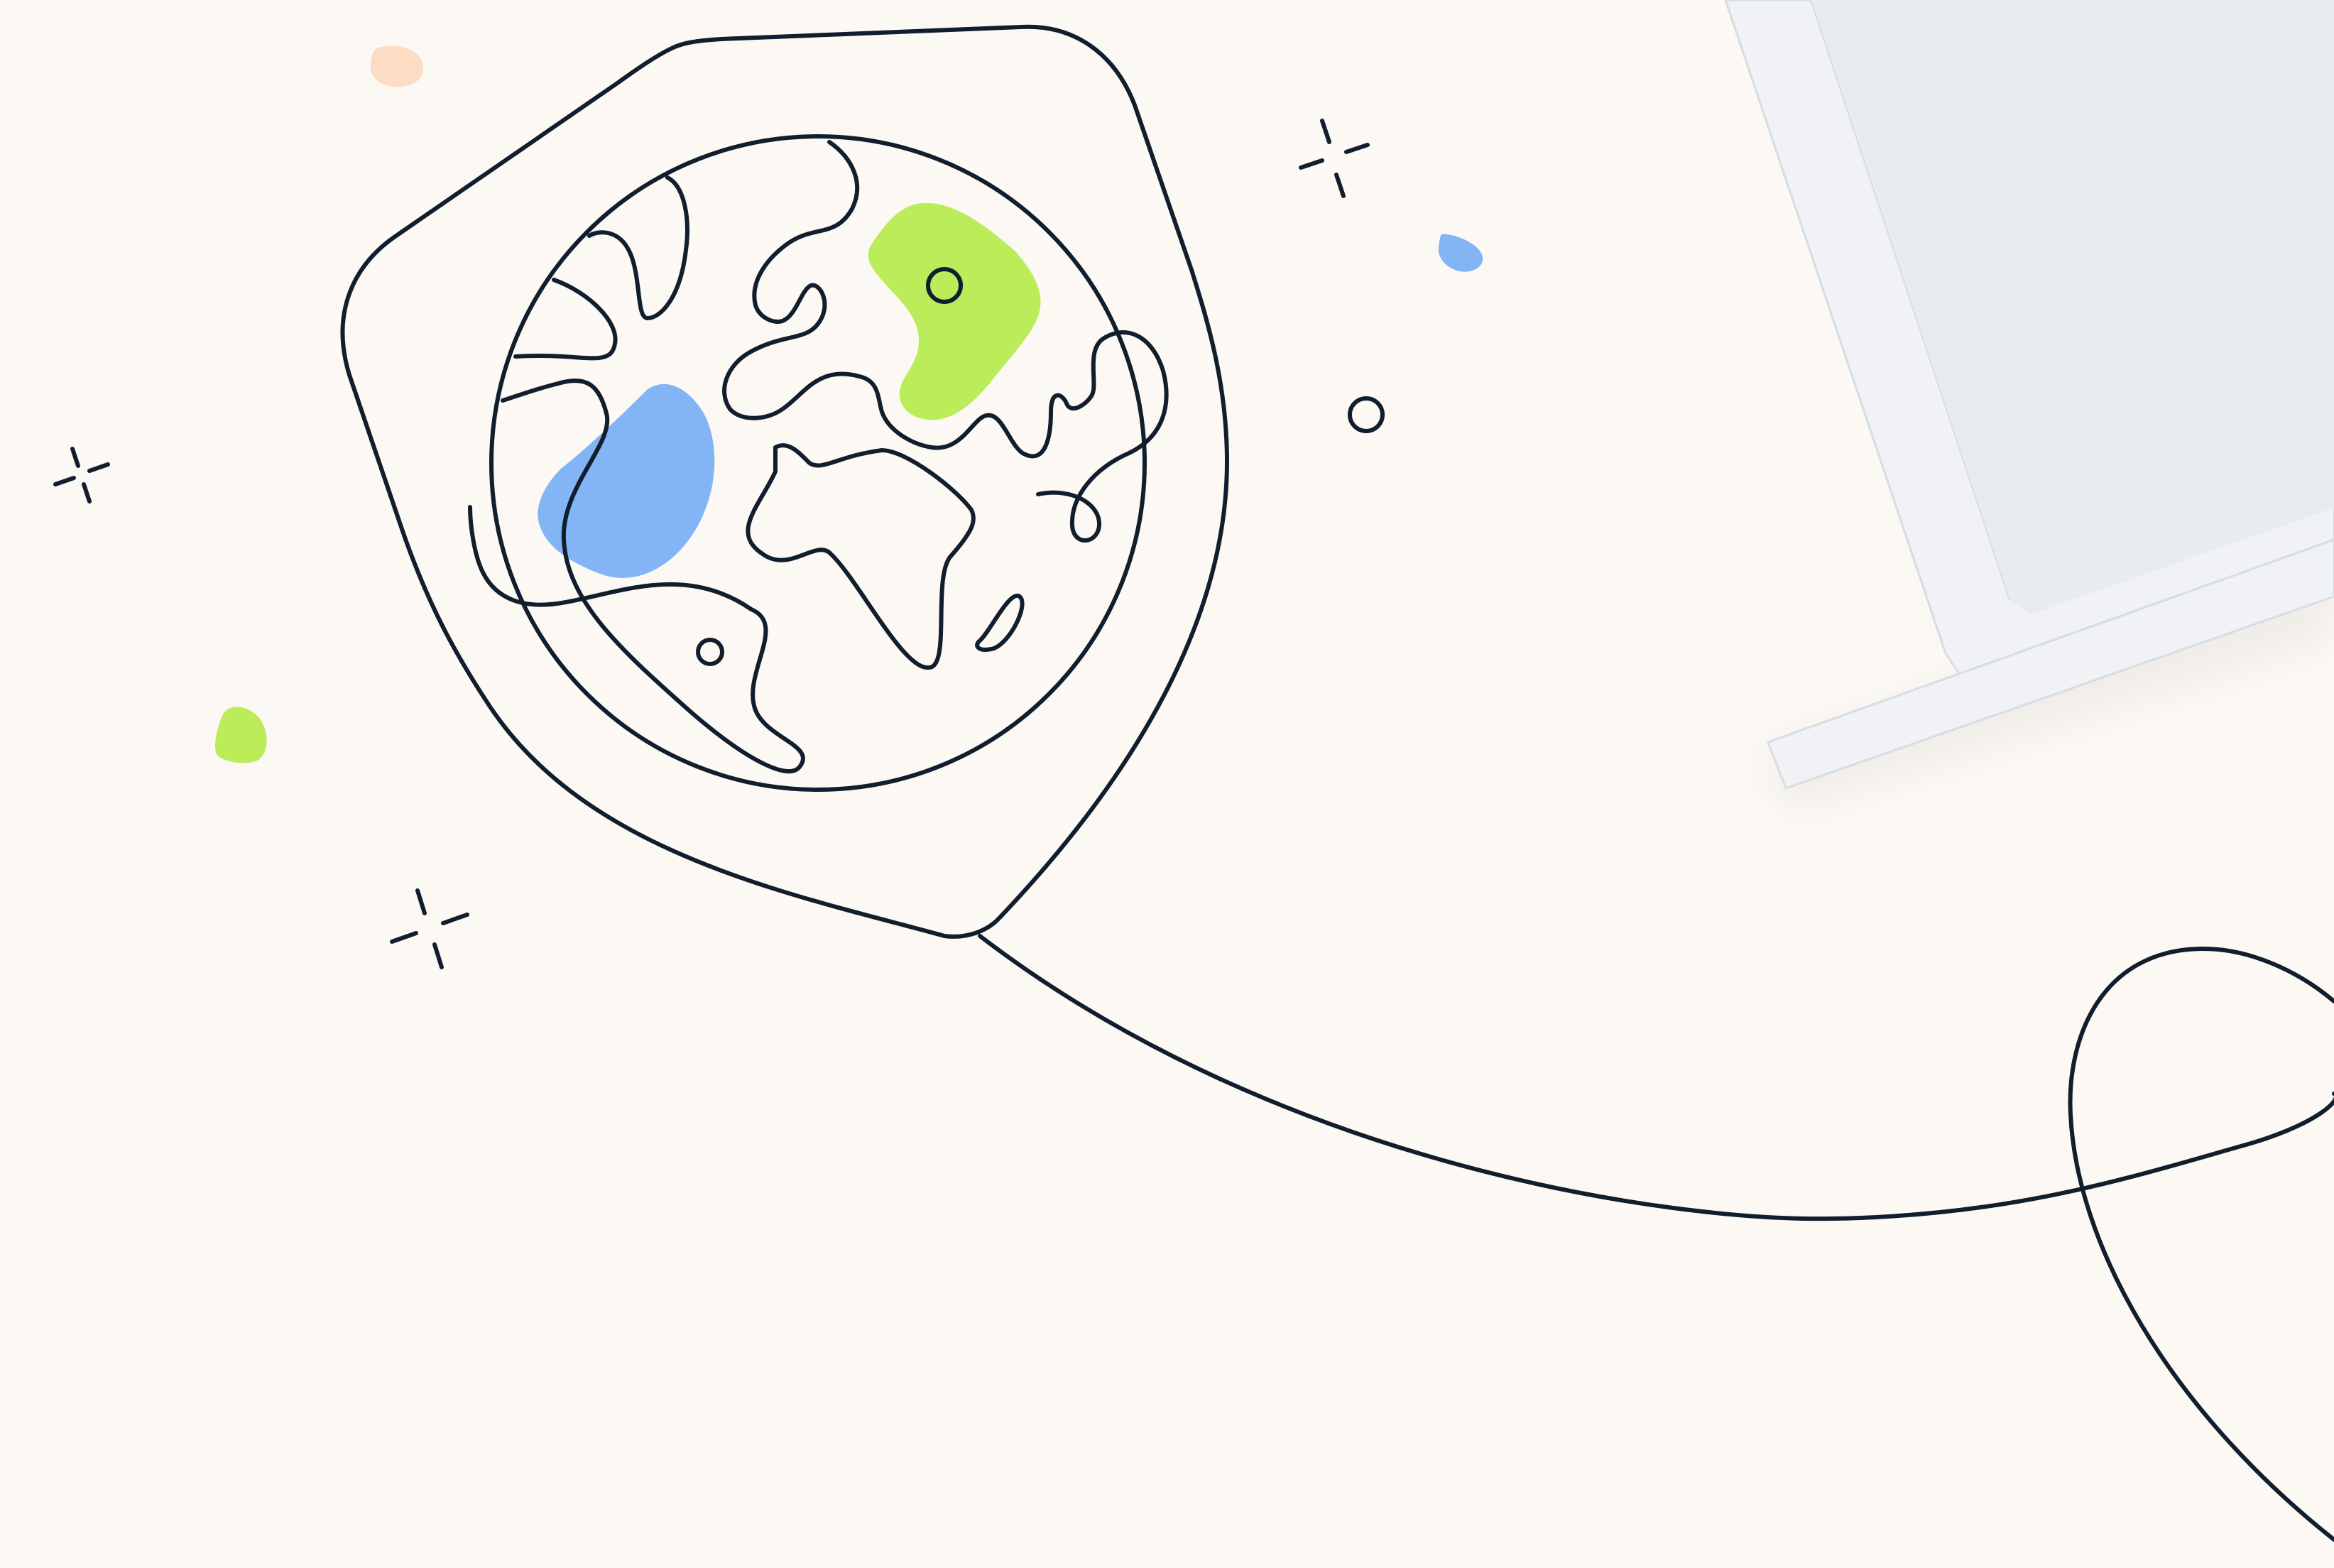 The image size is (2334, 1568). I want to click on green-blob, so click(240, 735).